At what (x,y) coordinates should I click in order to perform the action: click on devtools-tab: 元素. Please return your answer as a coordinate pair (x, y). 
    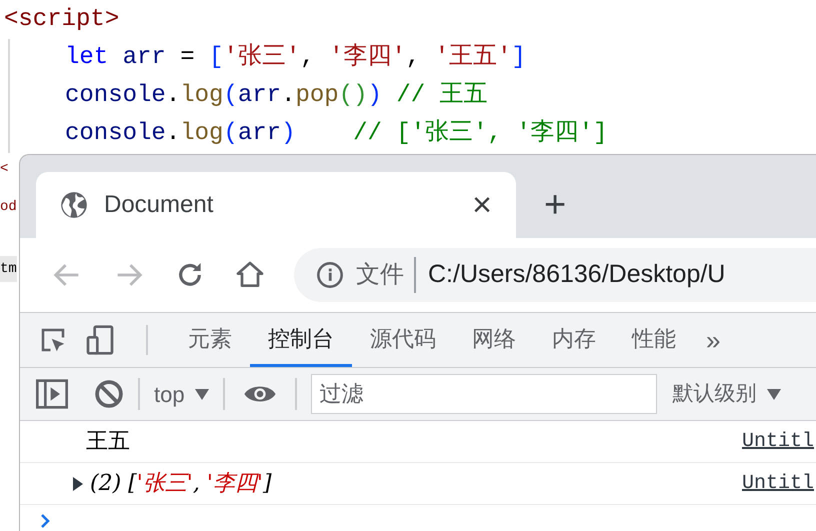
    Looking at the image, I should click on (210, 340).